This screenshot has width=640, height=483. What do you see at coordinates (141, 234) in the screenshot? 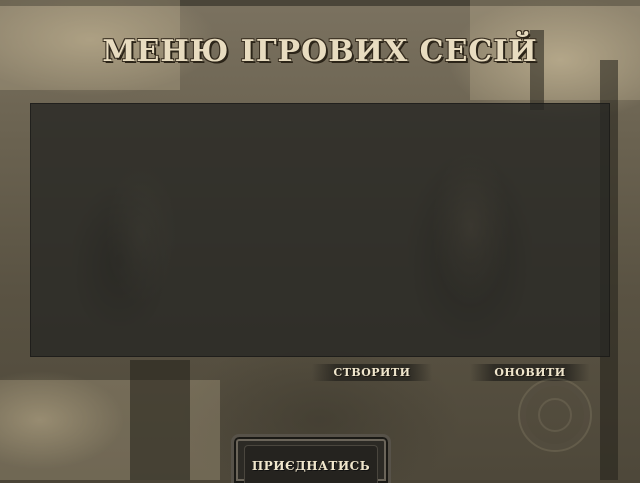
I see `panel-photo-tint-left` at bounding box center [141, 234].